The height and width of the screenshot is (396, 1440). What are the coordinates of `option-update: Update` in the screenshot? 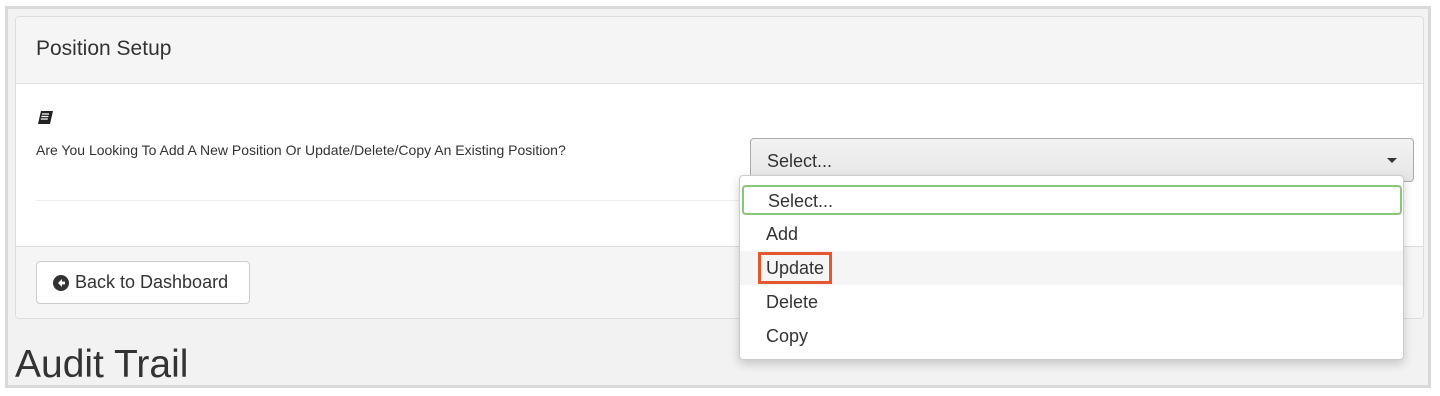 It's located at (1071, 268).